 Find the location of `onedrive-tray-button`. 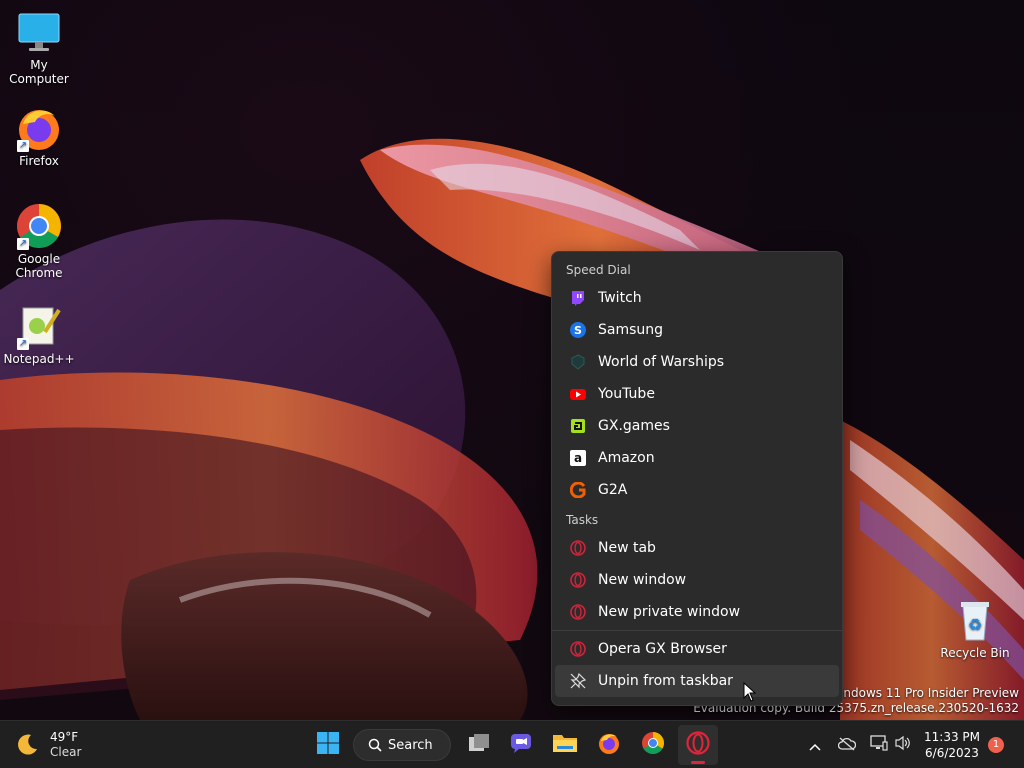

onedrive-tray-button is located at coordinates (847, 745).